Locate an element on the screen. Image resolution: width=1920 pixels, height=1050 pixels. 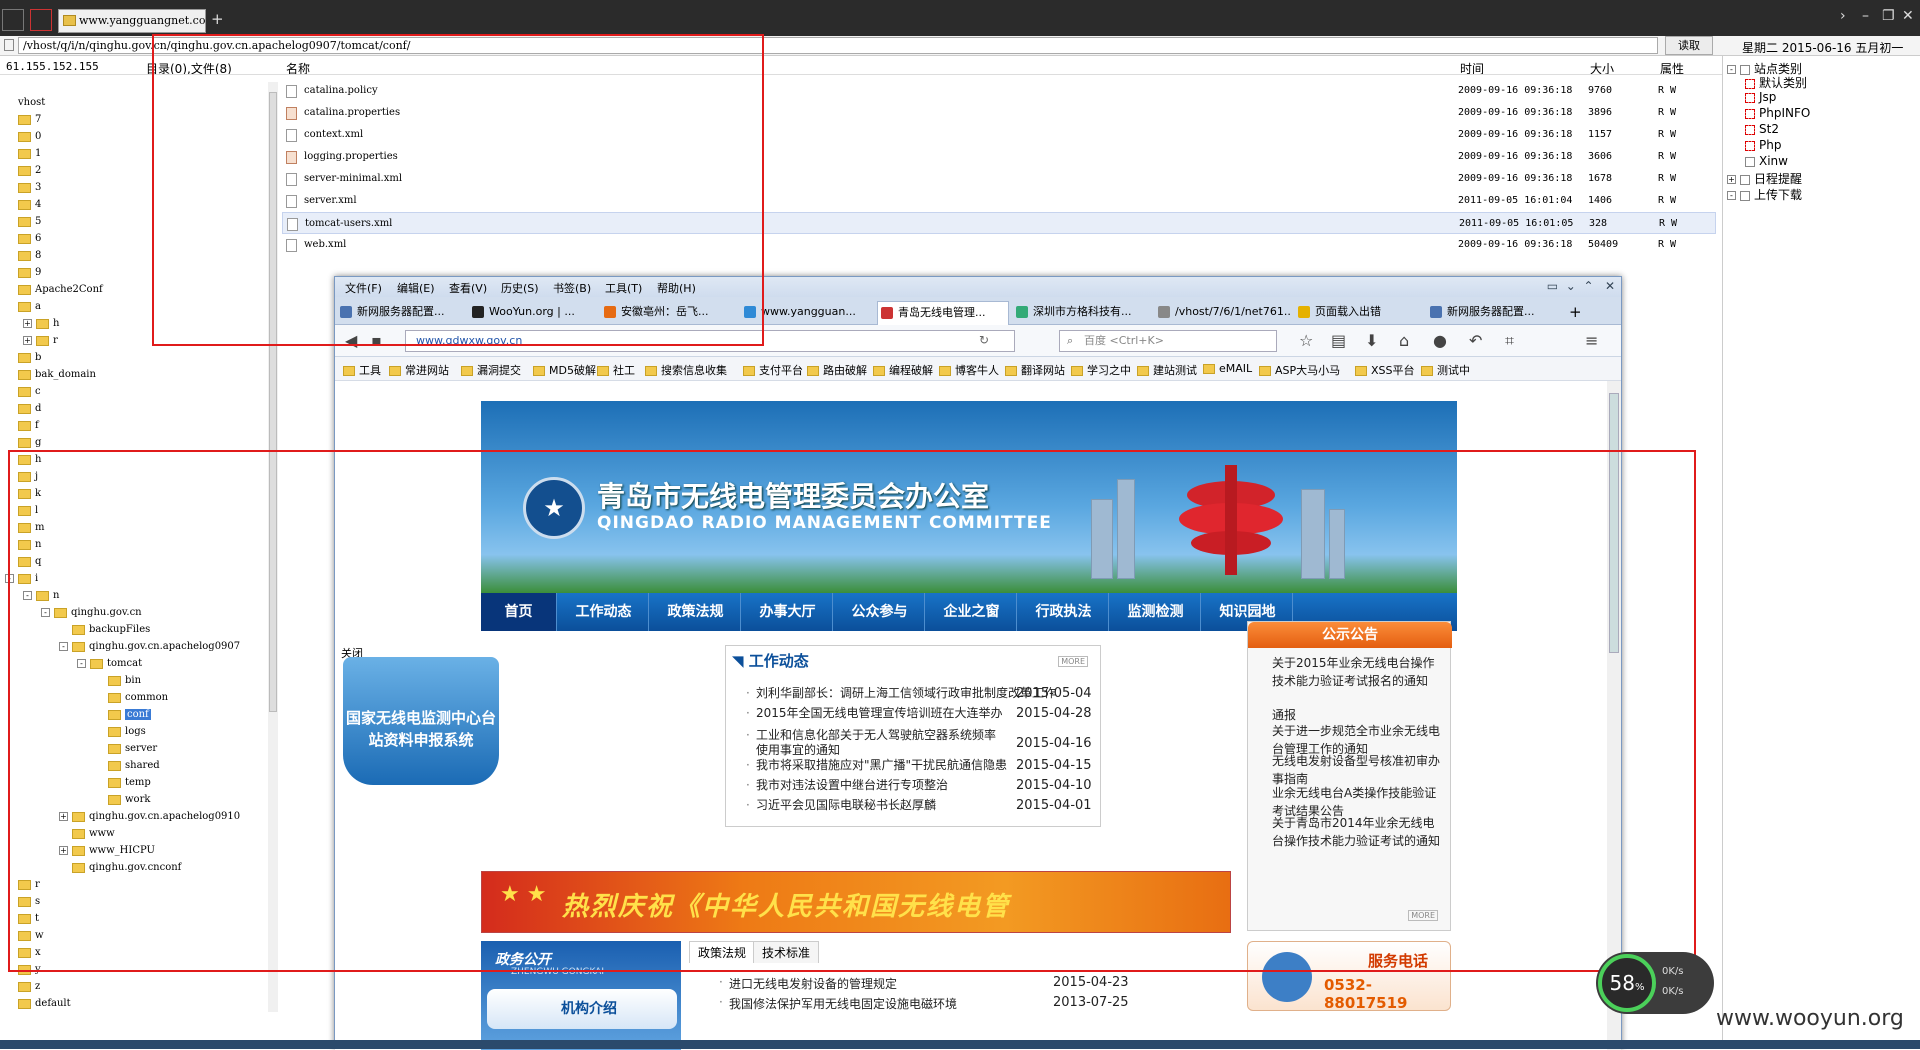
window-controls: ▭ ⌄ ⌃ ✕ is located at coordinates (1581, 286).